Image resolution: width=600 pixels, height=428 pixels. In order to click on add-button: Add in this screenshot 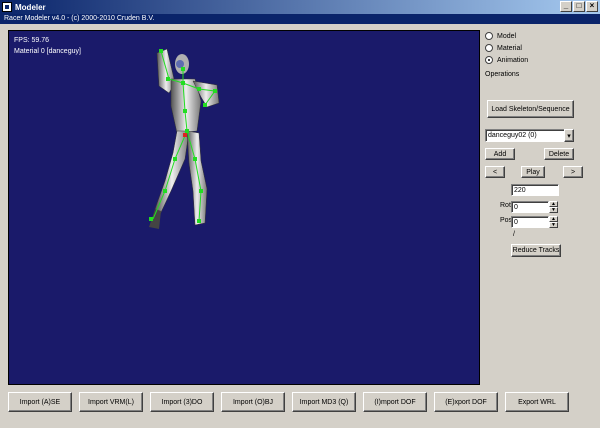, I will do `click(500, 154)`.